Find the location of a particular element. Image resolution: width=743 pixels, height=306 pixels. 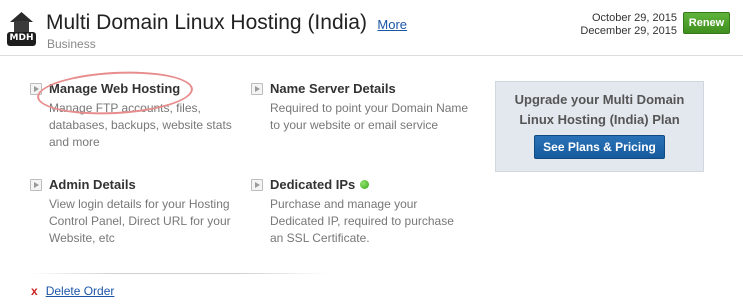

date-start: October 29, 2015 is located at coordinates (634, 18).